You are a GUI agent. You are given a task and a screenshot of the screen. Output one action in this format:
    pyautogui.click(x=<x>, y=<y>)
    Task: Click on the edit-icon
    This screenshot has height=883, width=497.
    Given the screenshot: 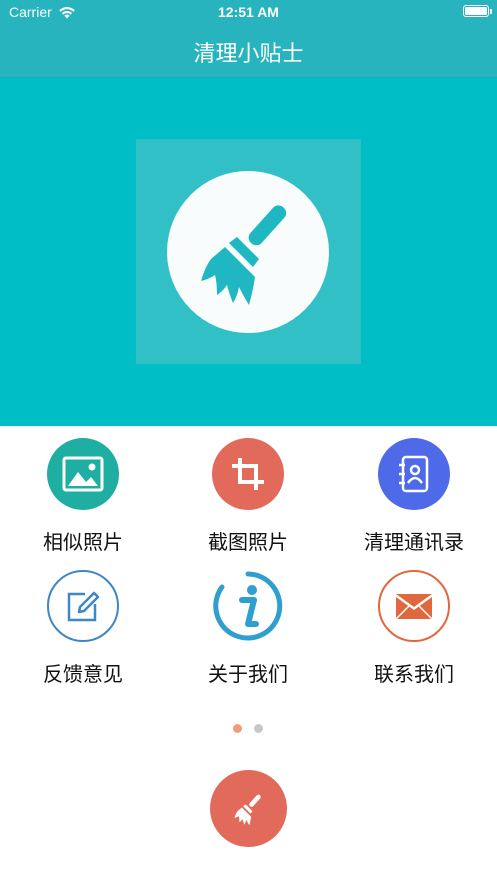 What is the action you would take?
    pyautogui.click(x=83, y=606)
    